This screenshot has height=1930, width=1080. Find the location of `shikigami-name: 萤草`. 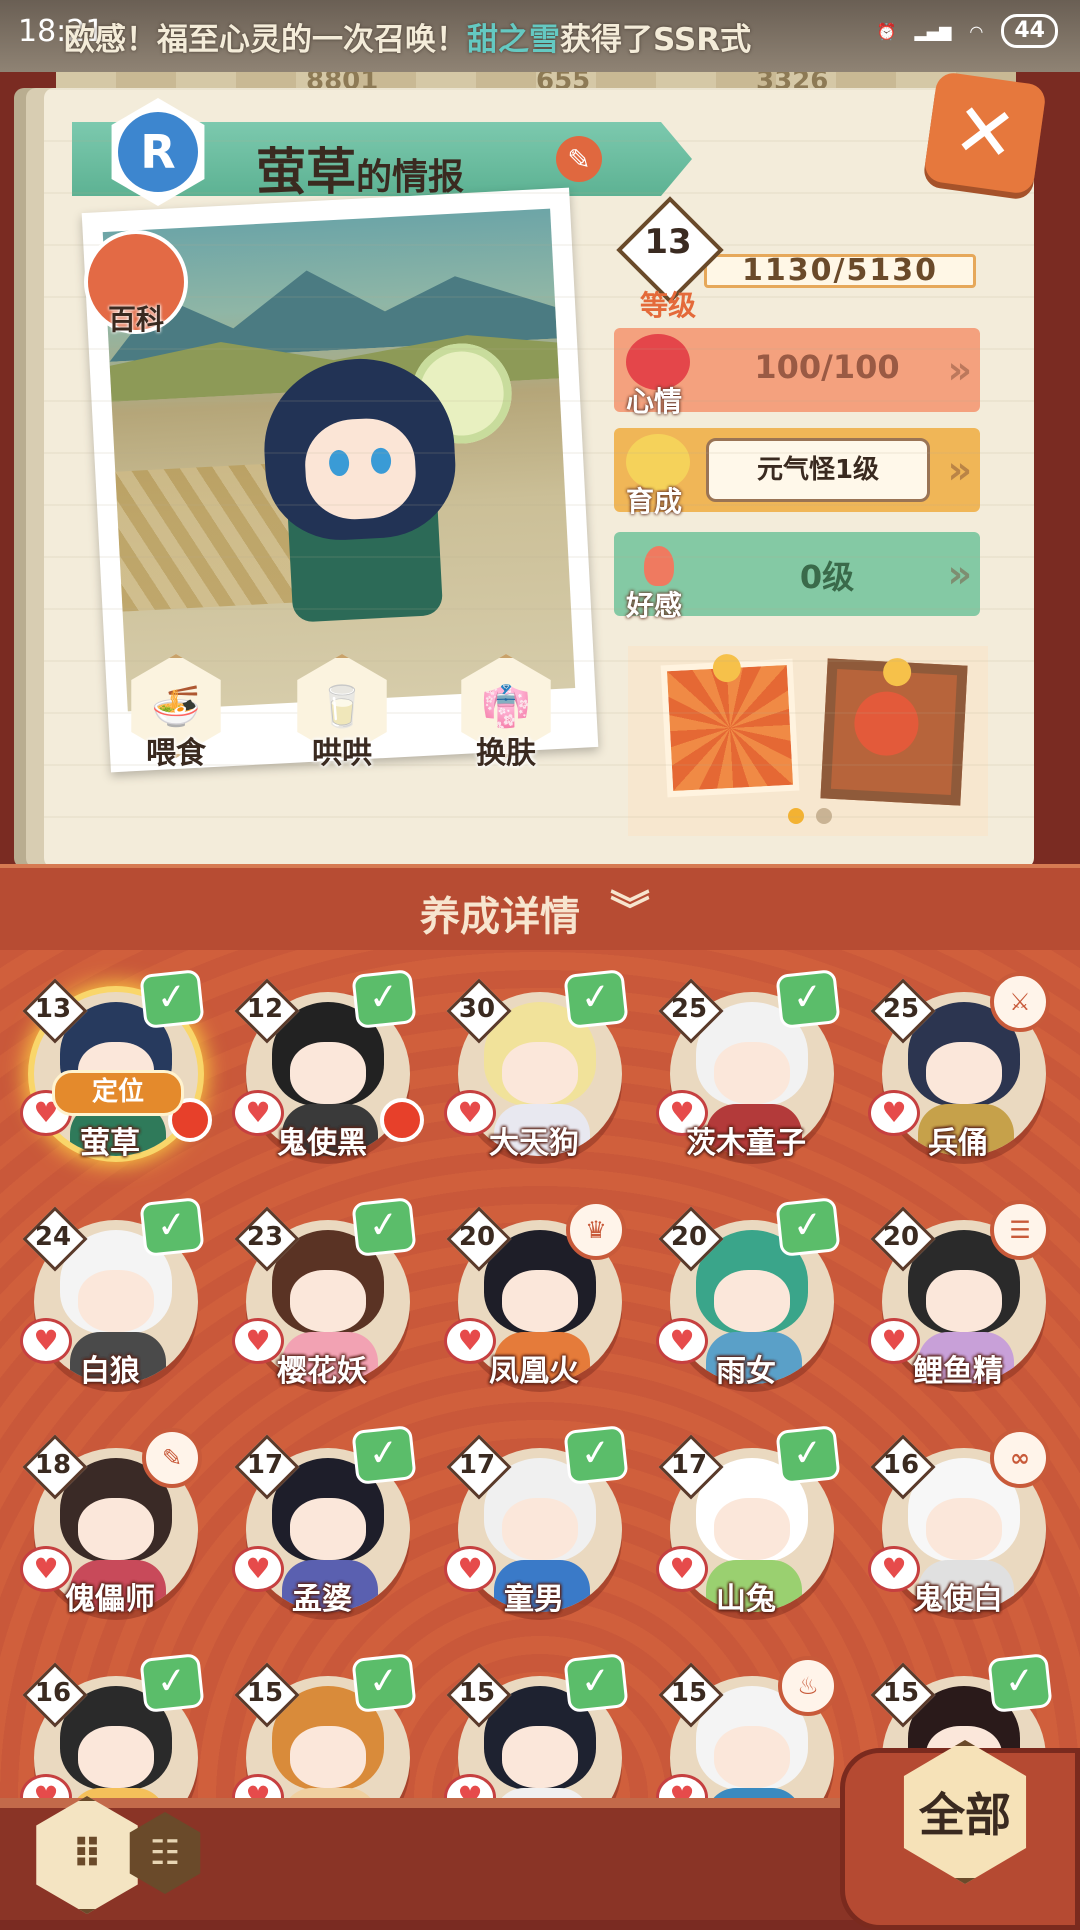

shikigami-name: 萤草 is located at coordinates (306, 172).